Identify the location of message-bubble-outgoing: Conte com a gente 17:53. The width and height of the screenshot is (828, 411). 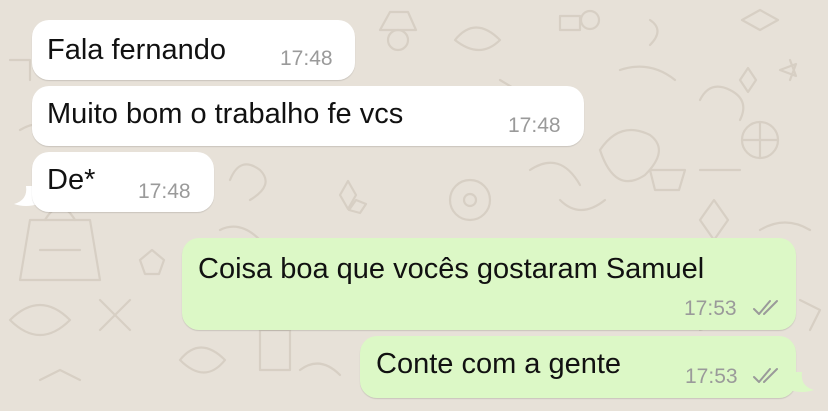
(578, 367).